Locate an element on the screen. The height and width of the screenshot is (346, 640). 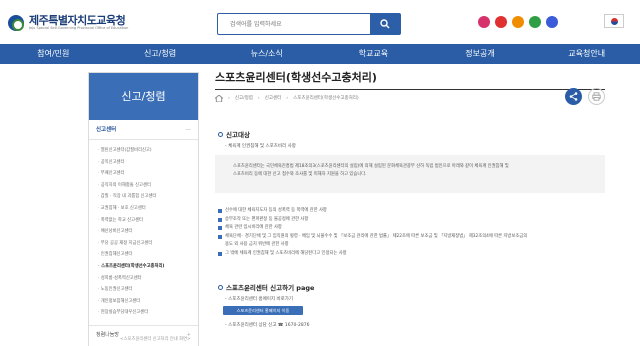
sidebar-item: 인권침해신고센터 is located at coordinates (148, 255).